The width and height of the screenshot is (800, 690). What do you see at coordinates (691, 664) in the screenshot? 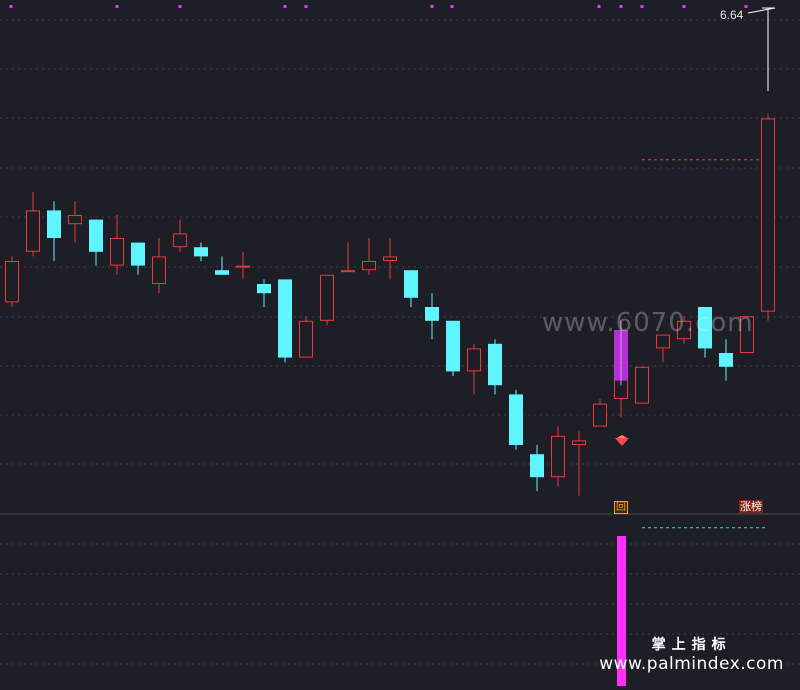
I see `brand-url: www.palmindex.com` at bounding box center [691, 664].